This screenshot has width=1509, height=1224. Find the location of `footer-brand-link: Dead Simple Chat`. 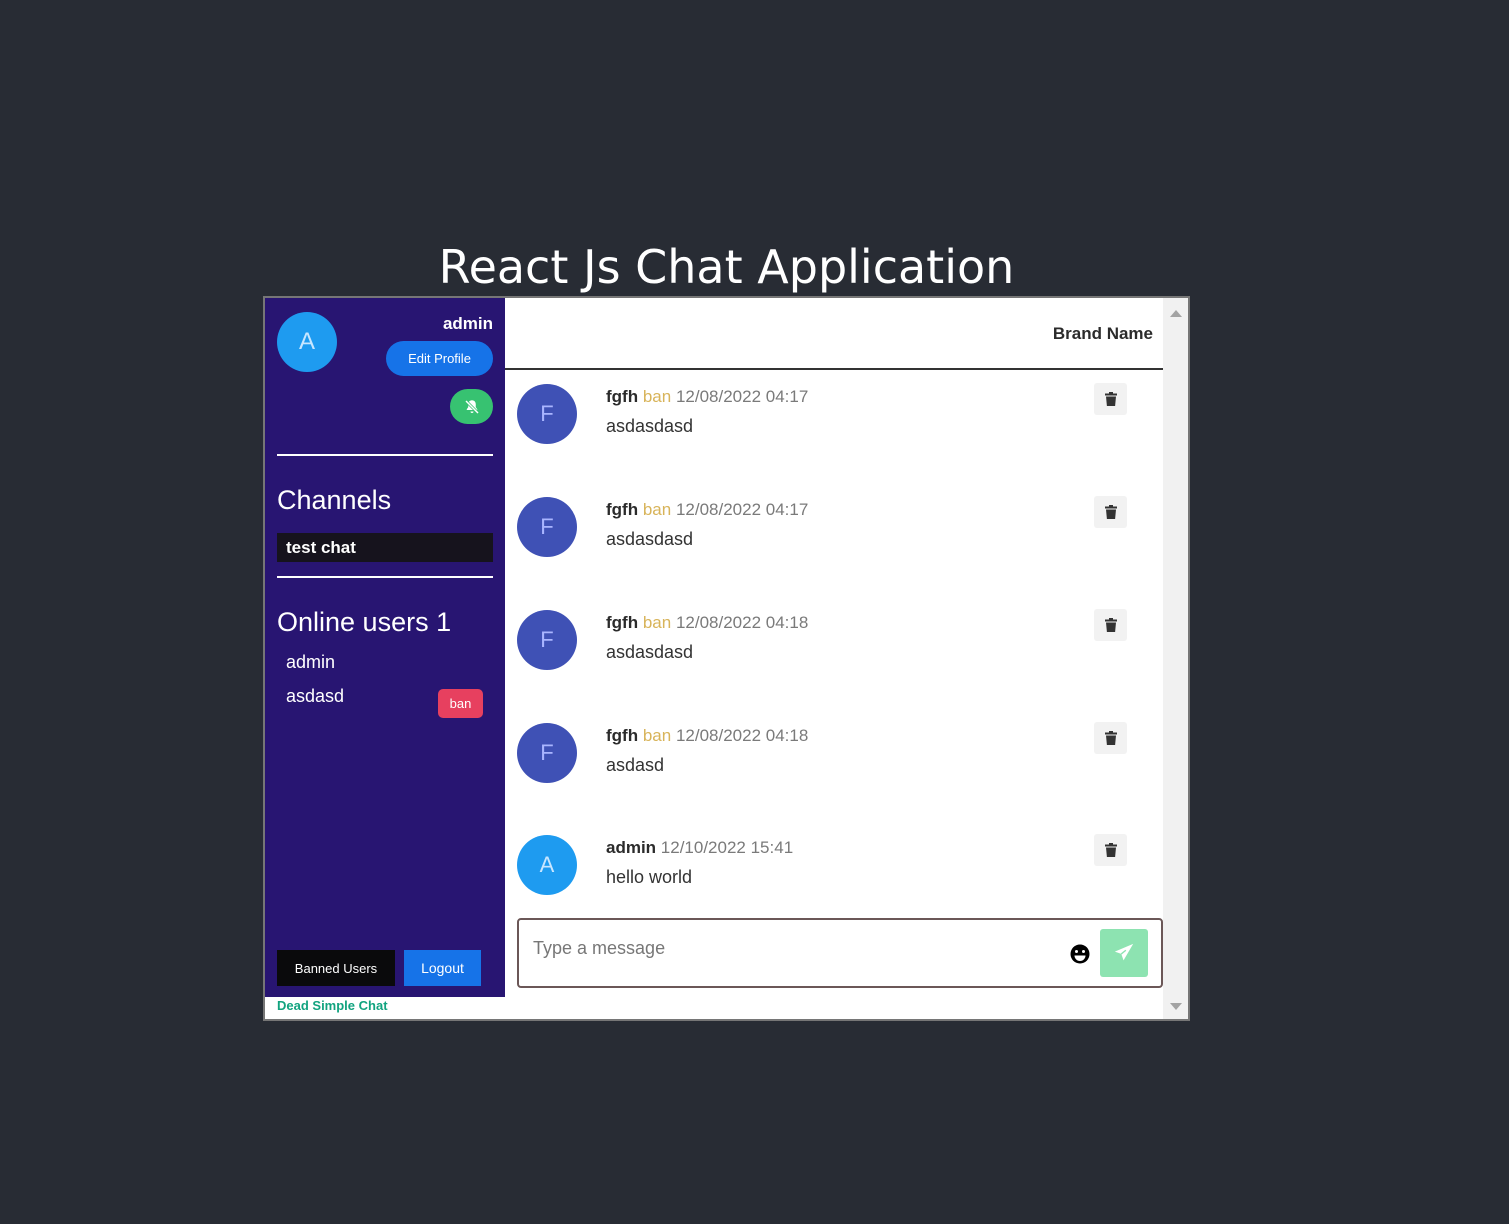

footer-brand-link: Dead Simple Chat is located at coordinates (332, 1005).